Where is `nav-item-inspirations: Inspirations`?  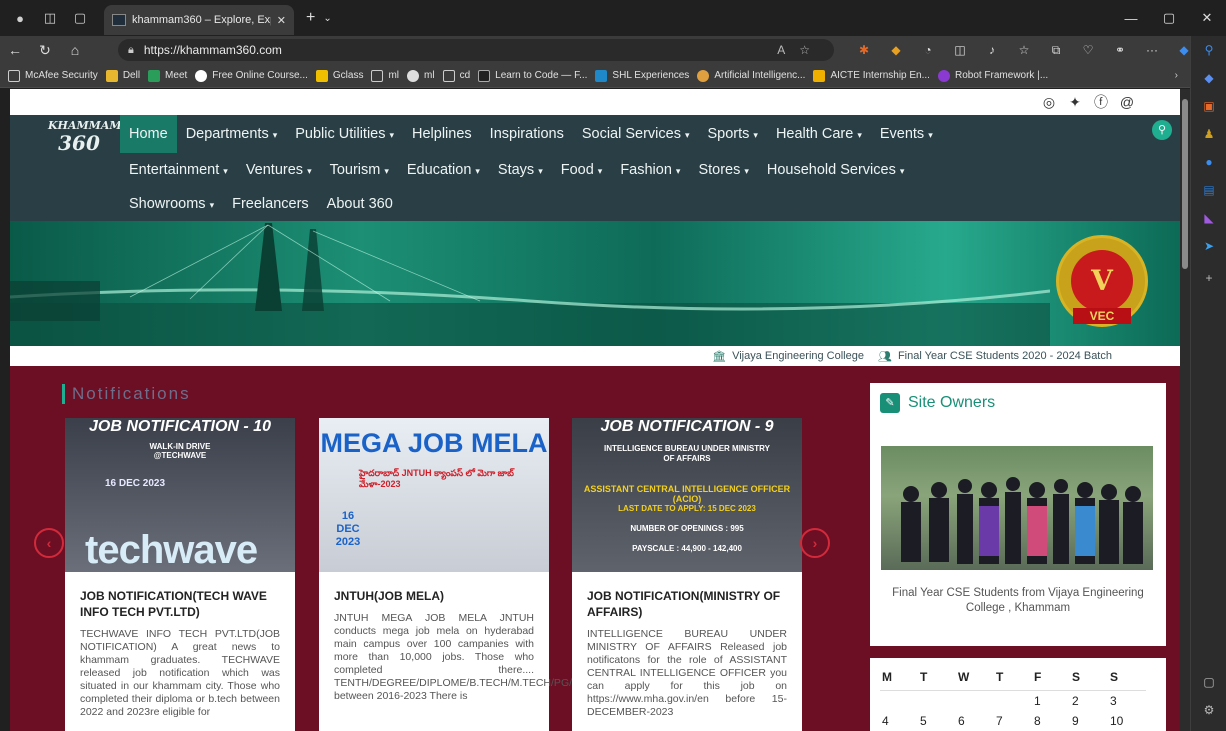 nav-item-inspirations: Inspirations is located at coordinates (527, 134).